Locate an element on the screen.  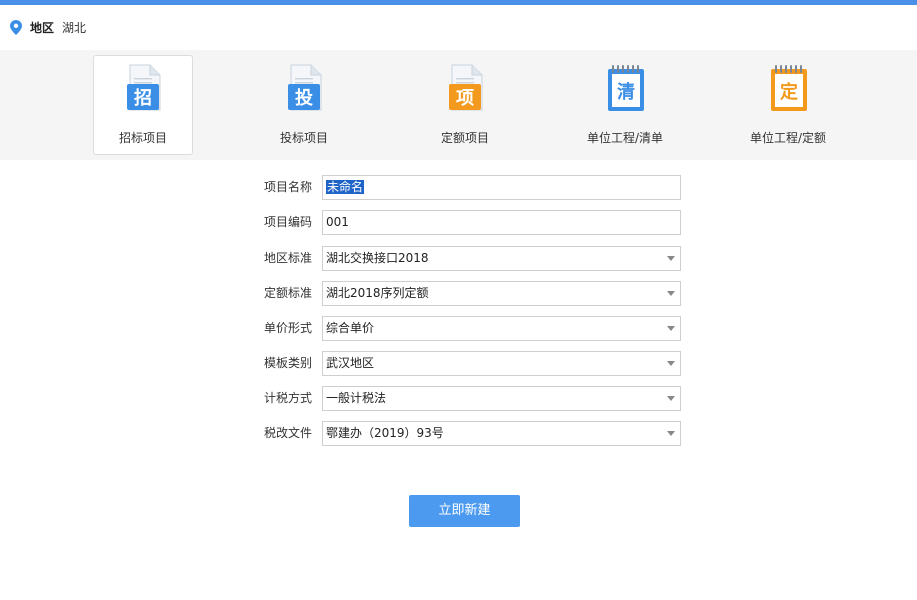
svg-text: 清 is located at coordinates (626, 92).